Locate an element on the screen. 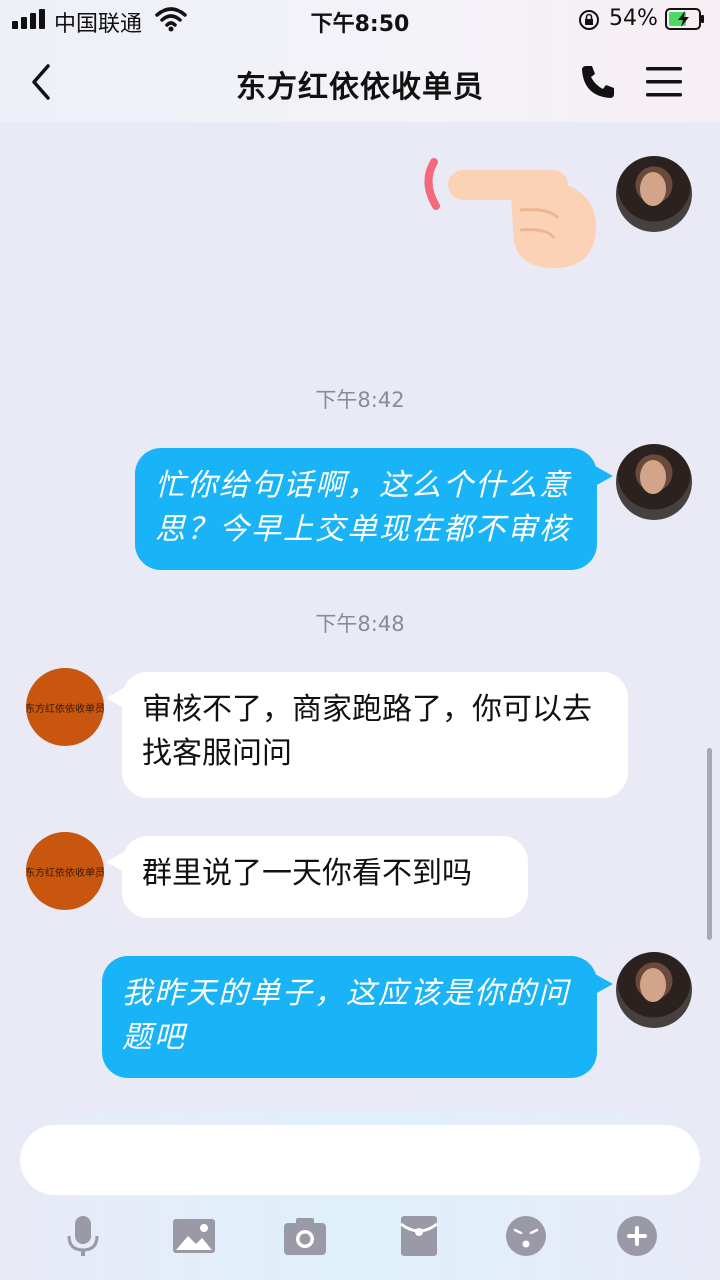 Image resolution: width=720 pixels, height=1280 pixels. timestamp: 下午8:48 is located at coordinates (360, 624).